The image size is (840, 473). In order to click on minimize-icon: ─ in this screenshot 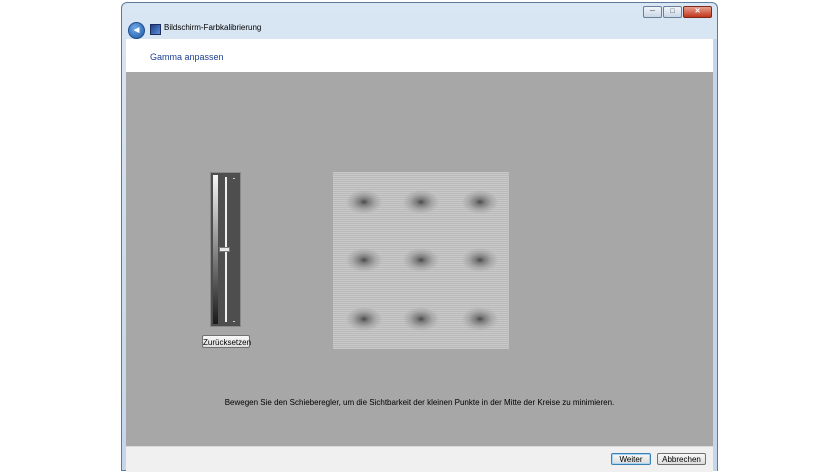, I will do `click(652, 12)`.